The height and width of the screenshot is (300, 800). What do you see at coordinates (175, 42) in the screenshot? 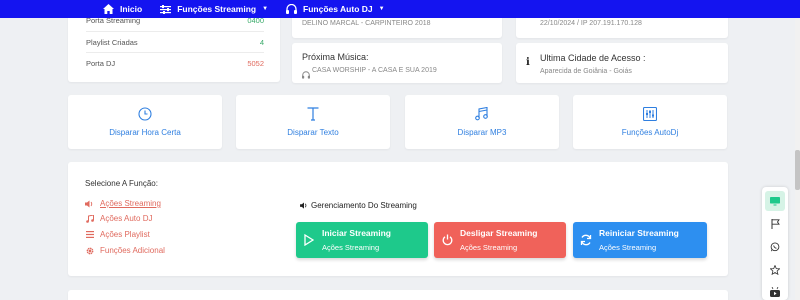
I see `stat-row-playlist-criadas: Playlist Criadas 4` at bounding box center [175, 42].